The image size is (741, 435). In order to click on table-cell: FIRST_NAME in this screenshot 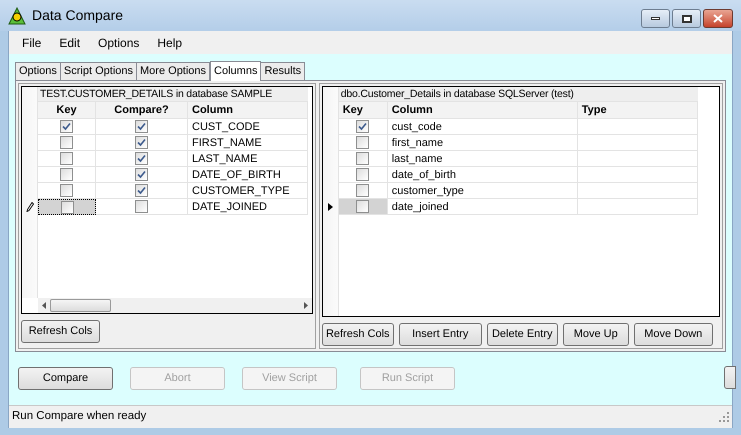, I will do `click(248, 143)`.